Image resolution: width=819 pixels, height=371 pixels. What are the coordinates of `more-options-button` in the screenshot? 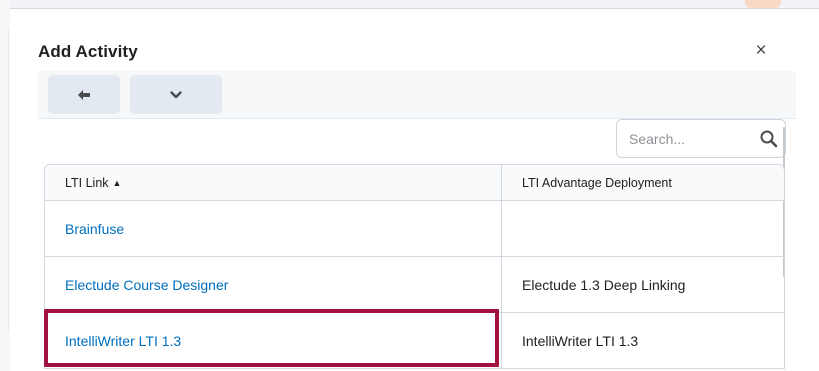 It's located at (176, 94).